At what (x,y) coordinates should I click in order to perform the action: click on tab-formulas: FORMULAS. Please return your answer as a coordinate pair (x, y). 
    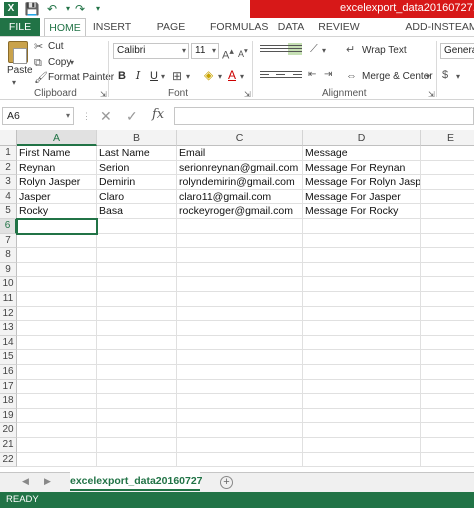
    Looking at the image, I should click on (239, 27).